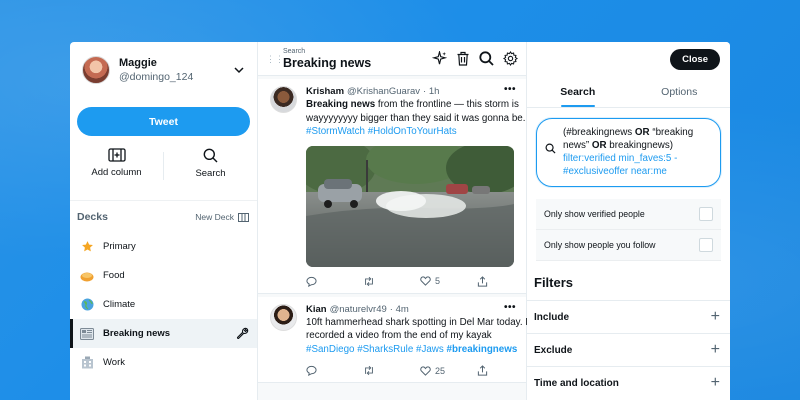 The height and width of the screenshot is (400, 800). Describe the element at coordinates (119, 246) in the screenshot. I see `deck-label: Primary` at that location.